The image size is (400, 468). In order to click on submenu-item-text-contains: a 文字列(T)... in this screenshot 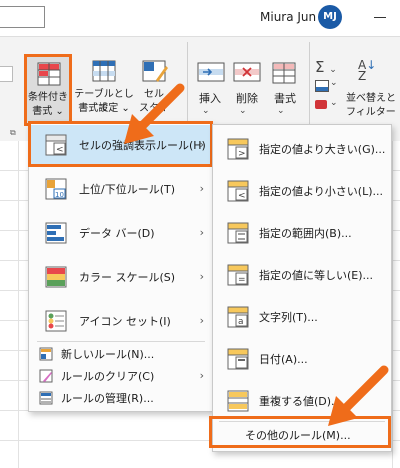, I will do `click(302, 317)`.